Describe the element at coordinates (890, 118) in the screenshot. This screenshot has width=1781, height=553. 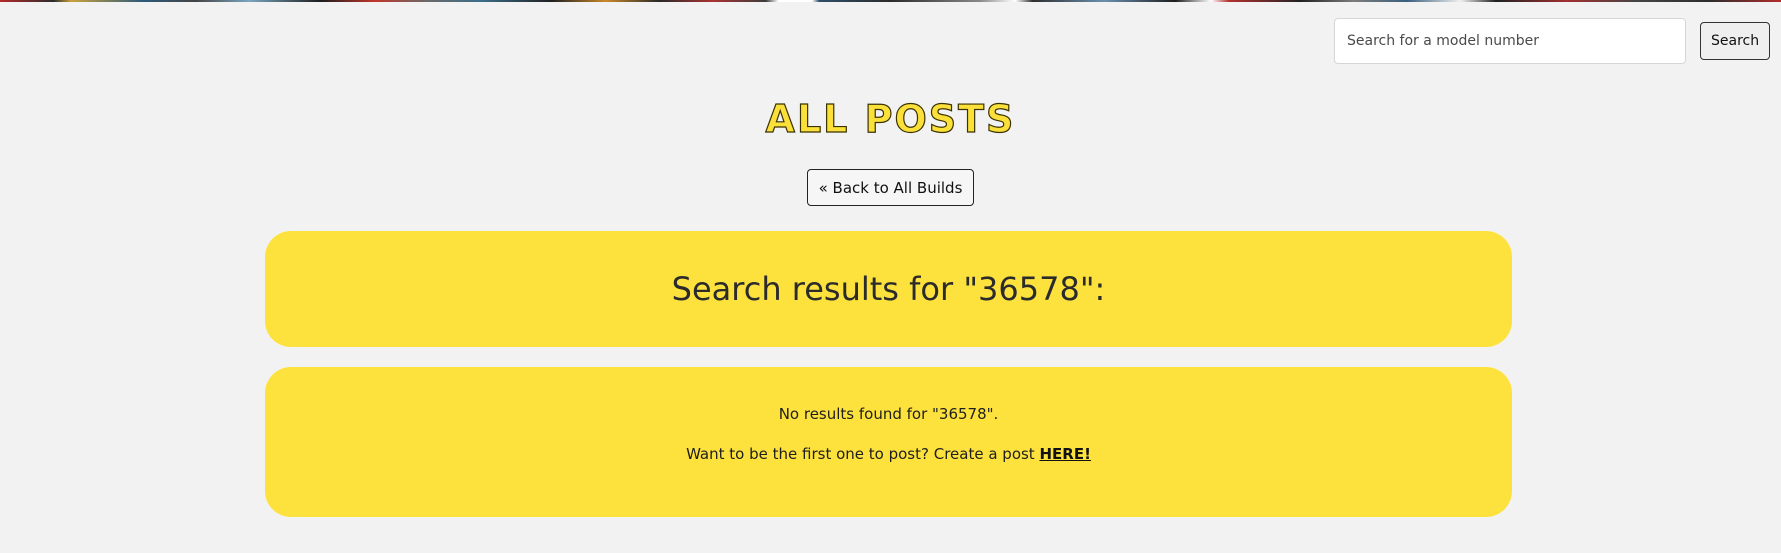
I see `page-title: ALL POSTS` at that location.